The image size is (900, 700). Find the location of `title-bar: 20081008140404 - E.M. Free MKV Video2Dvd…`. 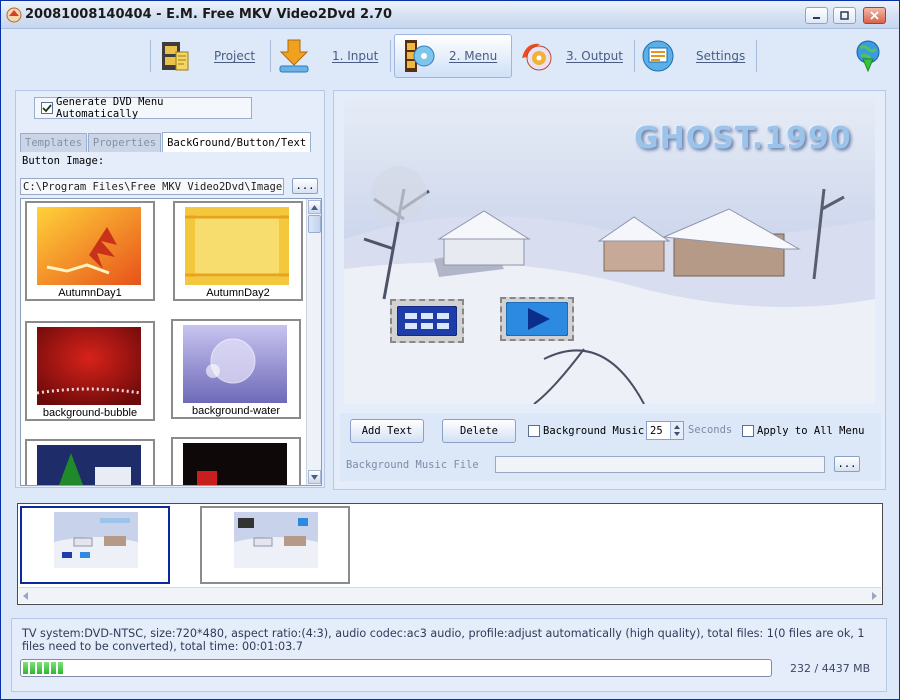

title-bar: 20081008140404 - E.M. Free MKV Video2Dvd… is located at coordinates (450, 15).